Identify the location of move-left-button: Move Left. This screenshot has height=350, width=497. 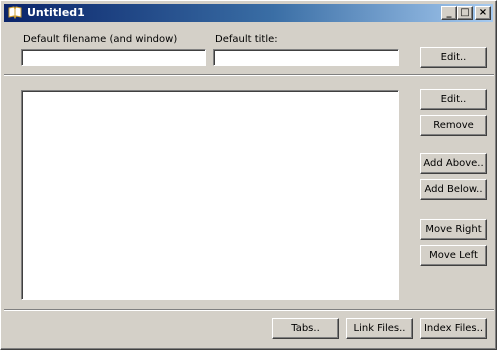
(453, 255).